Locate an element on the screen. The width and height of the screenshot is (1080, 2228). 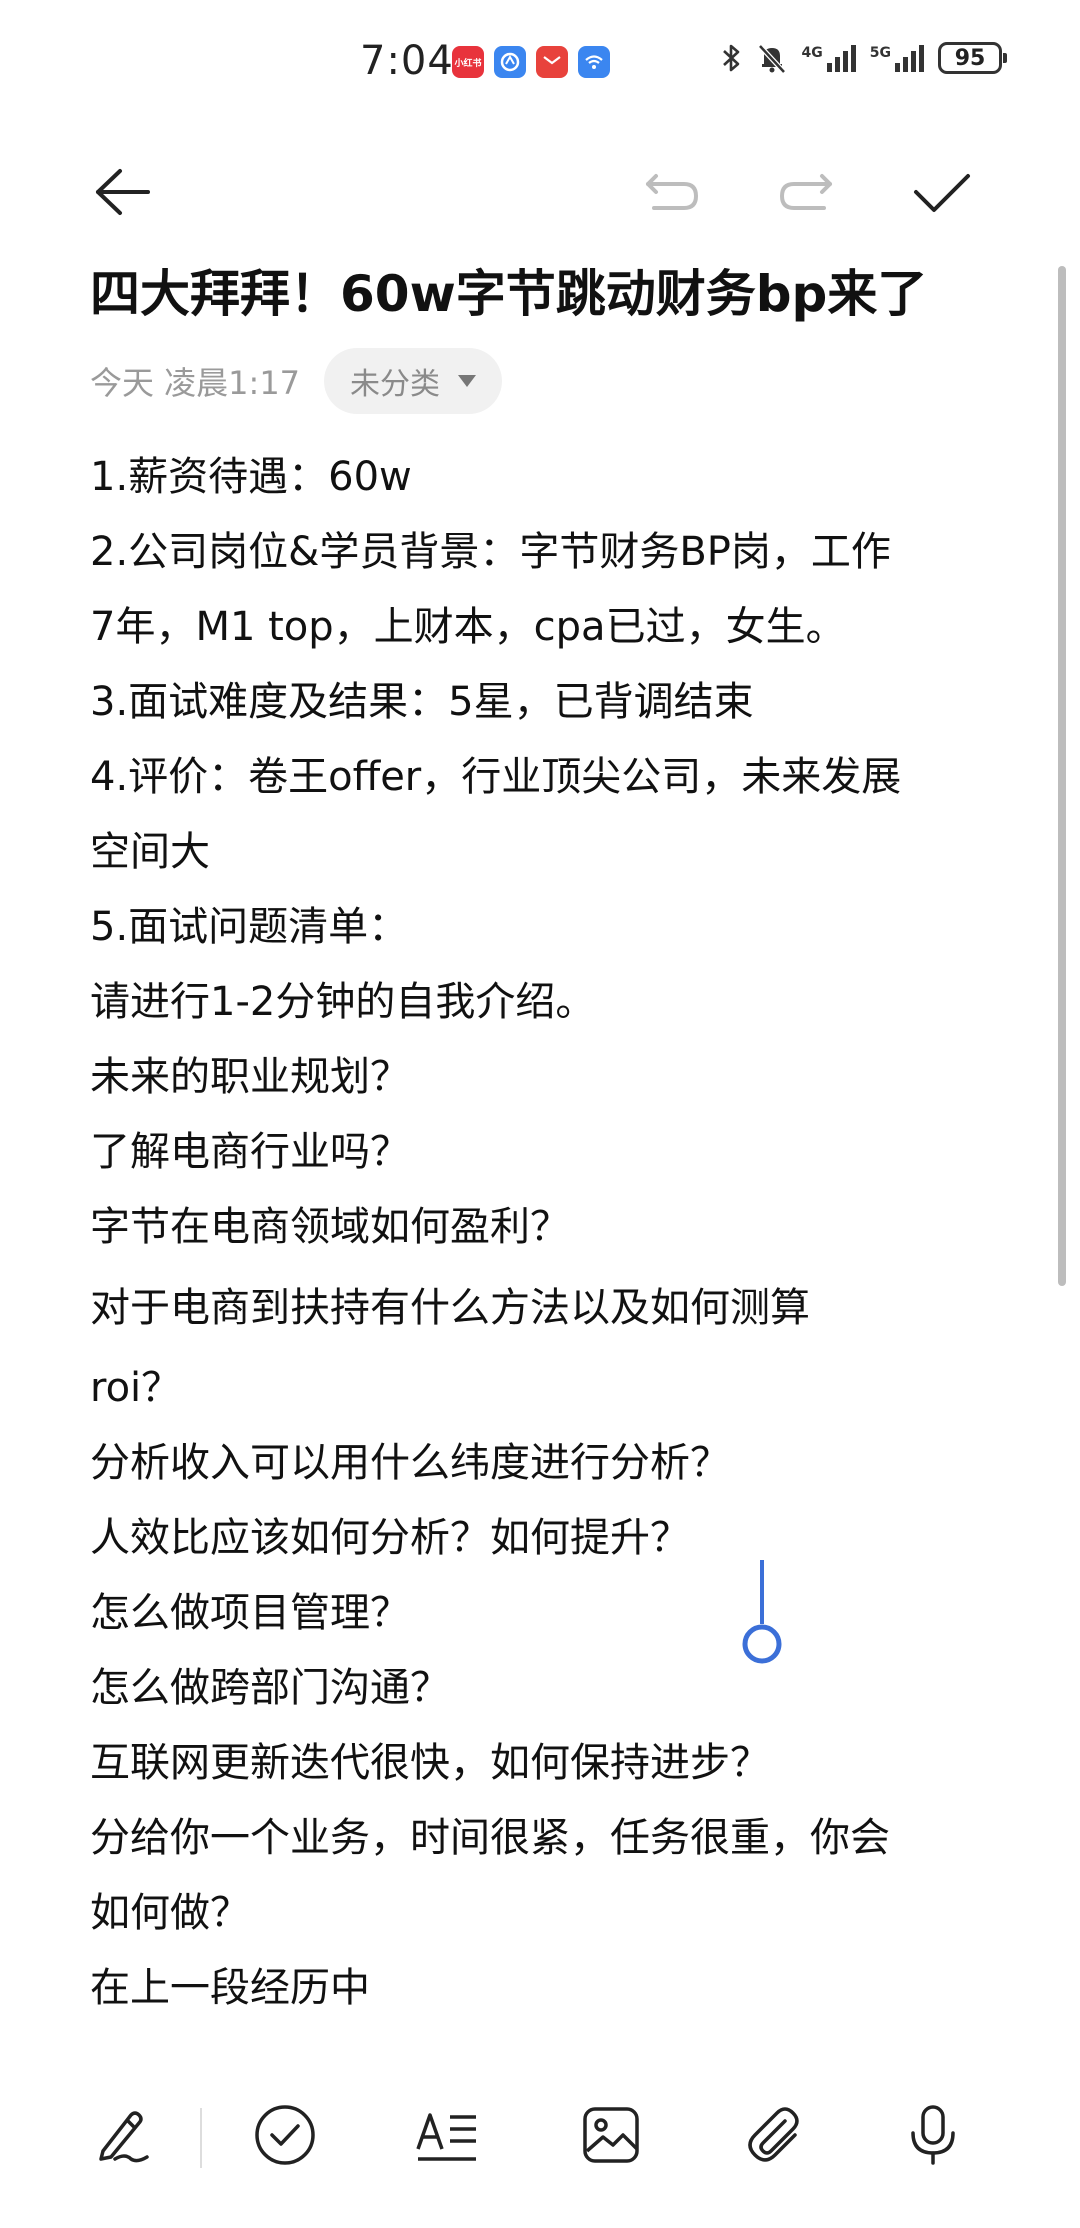
note-date: 今天 凌晨1:17 is located at coordinates (195, 383).